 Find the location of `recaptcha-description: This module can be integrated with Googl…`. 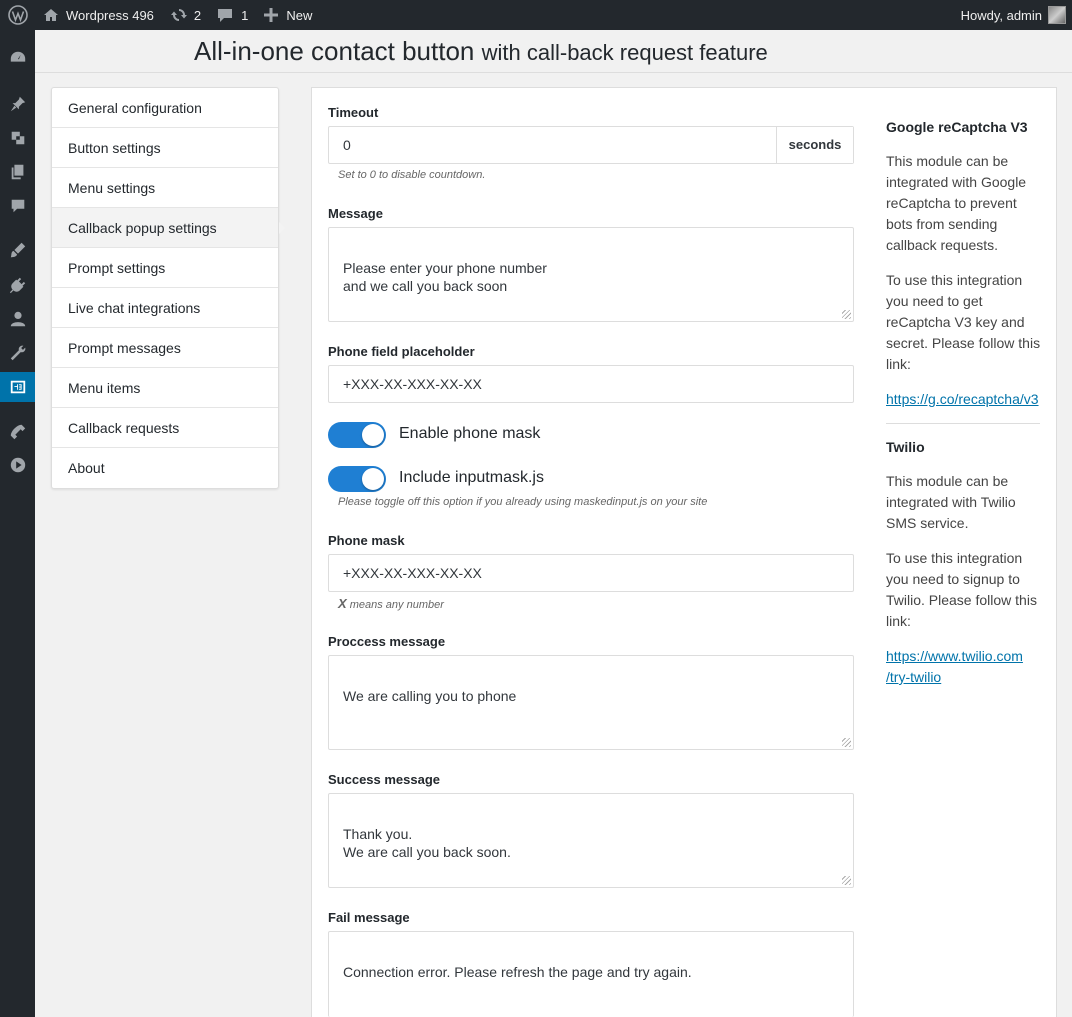

recaptcha-description: This module can be integrated with Googl… is located at coordinates (956, 203).